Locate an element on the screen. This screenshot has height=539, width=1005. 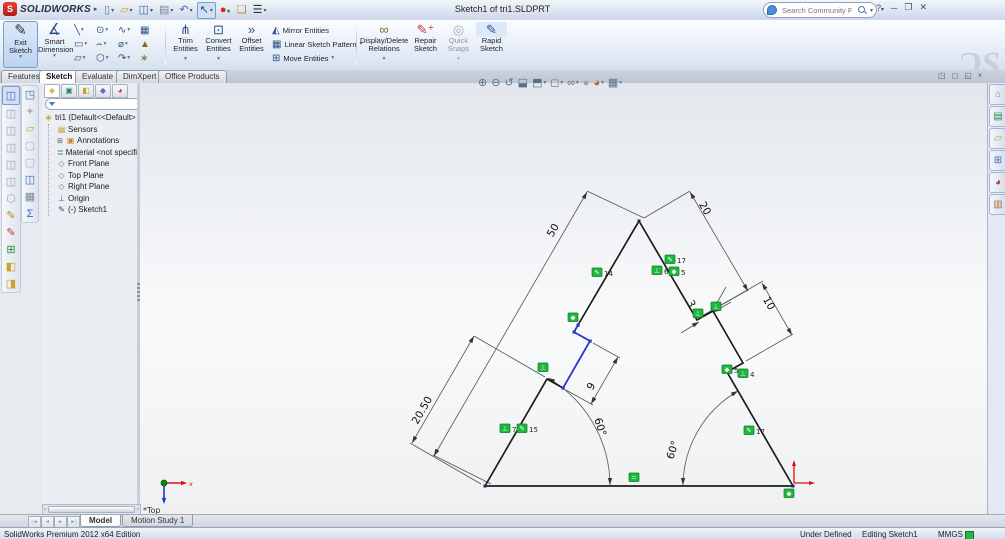
relation-badge: ⊥ 7 is located at coordinates (507, 428).